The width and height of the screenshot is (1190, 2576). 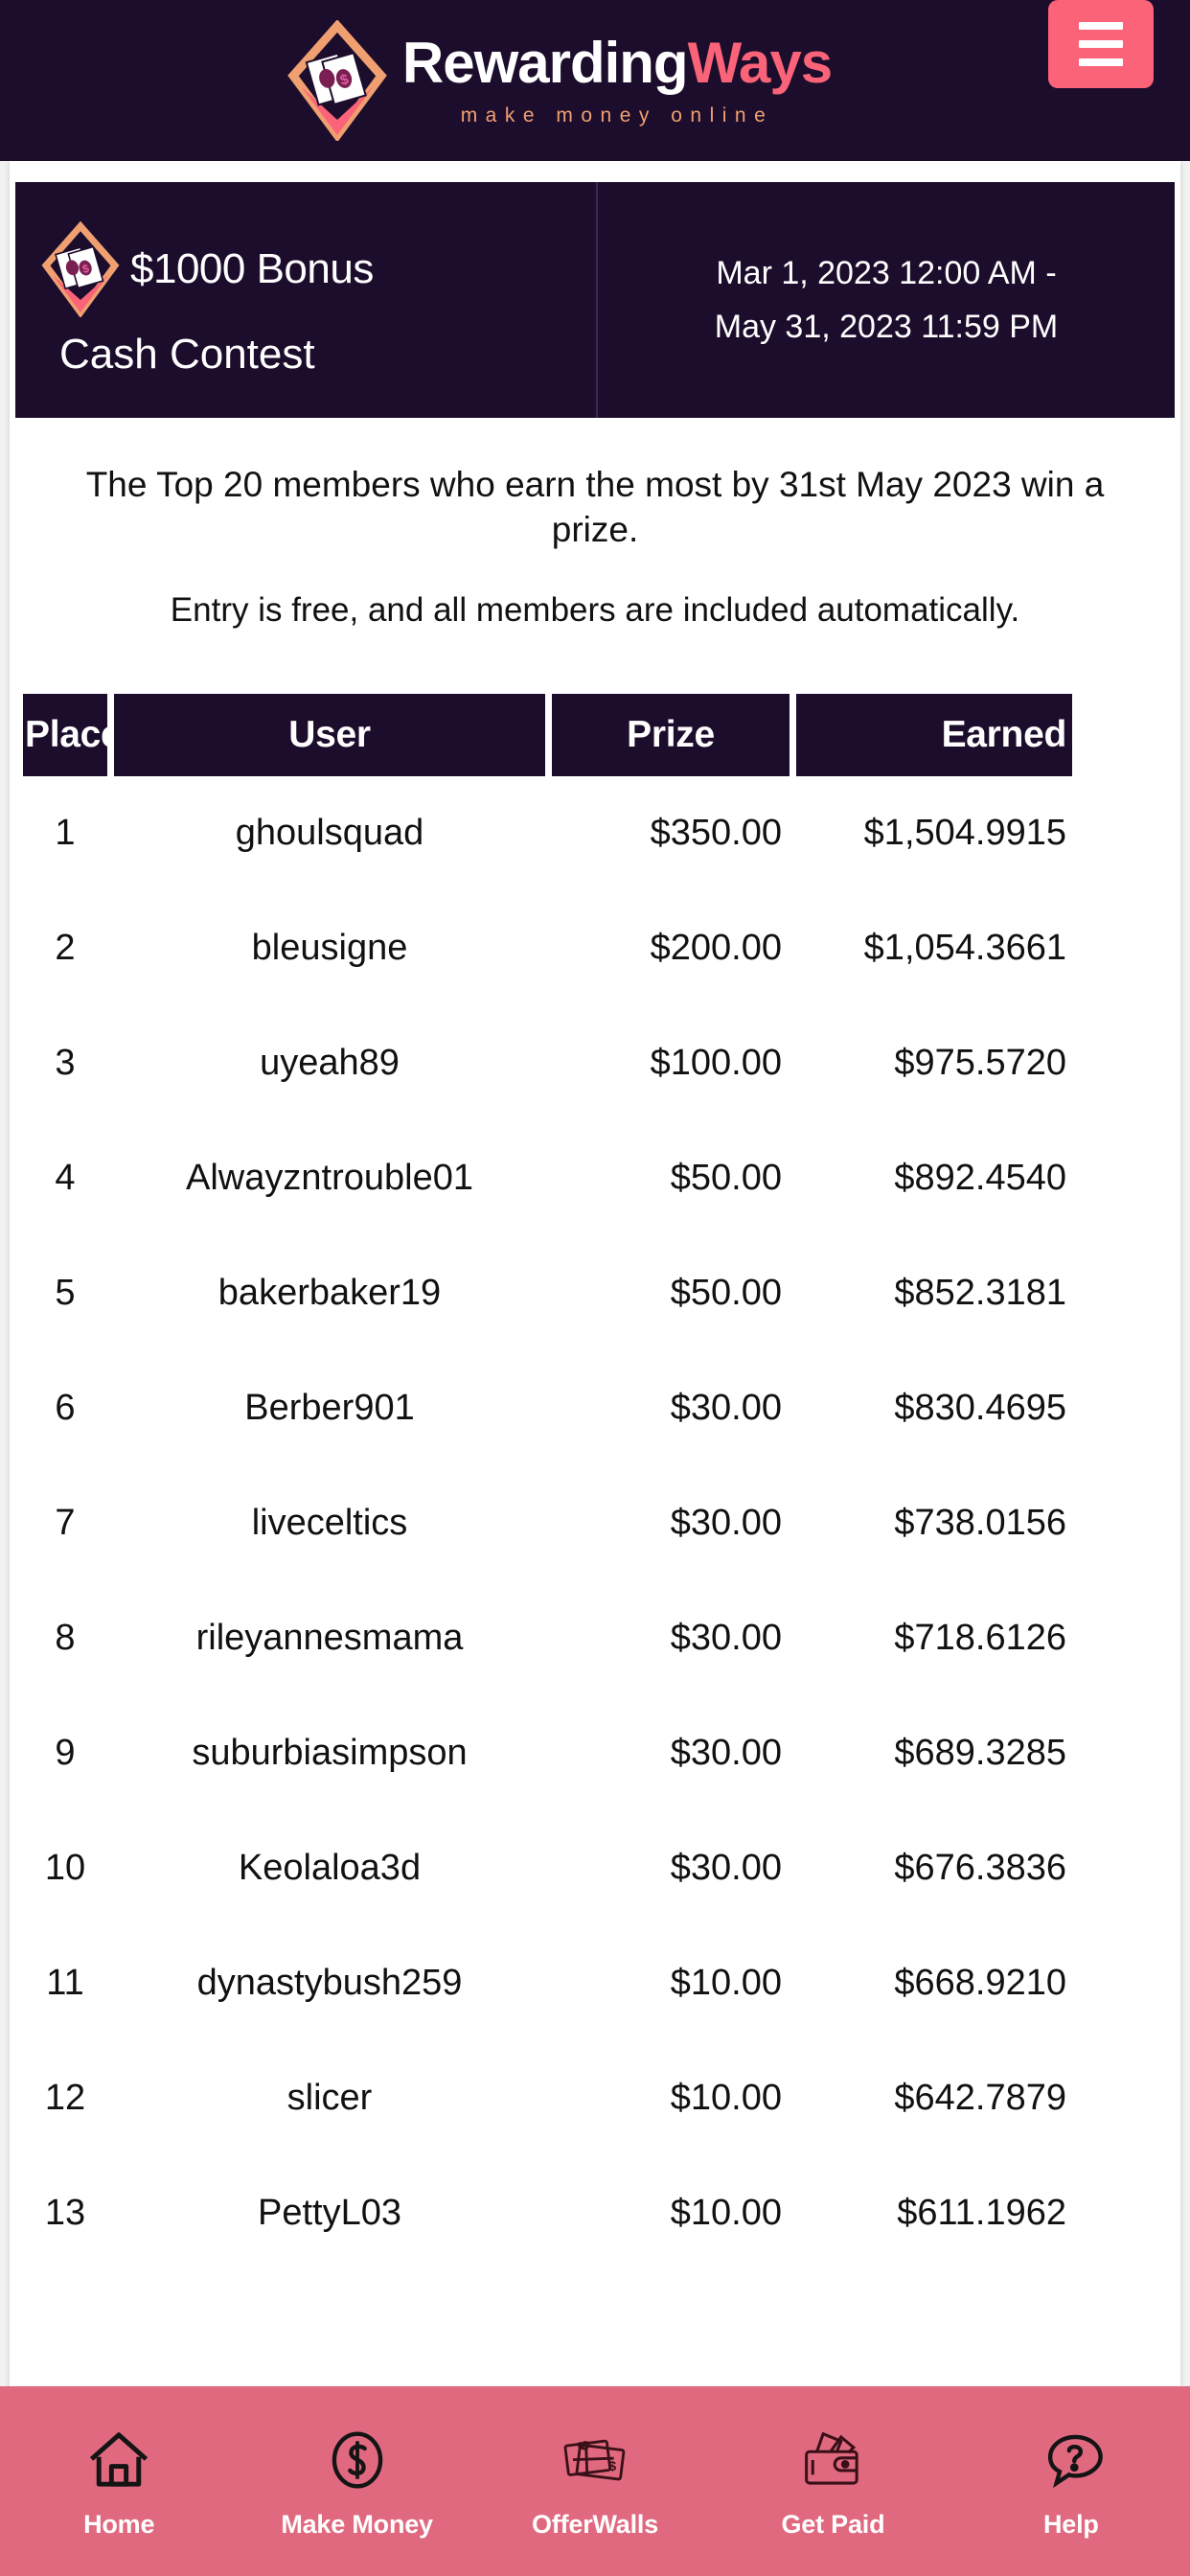 I want to click on contest-subtitle: Cash Contest, so click(x=187, y=354).